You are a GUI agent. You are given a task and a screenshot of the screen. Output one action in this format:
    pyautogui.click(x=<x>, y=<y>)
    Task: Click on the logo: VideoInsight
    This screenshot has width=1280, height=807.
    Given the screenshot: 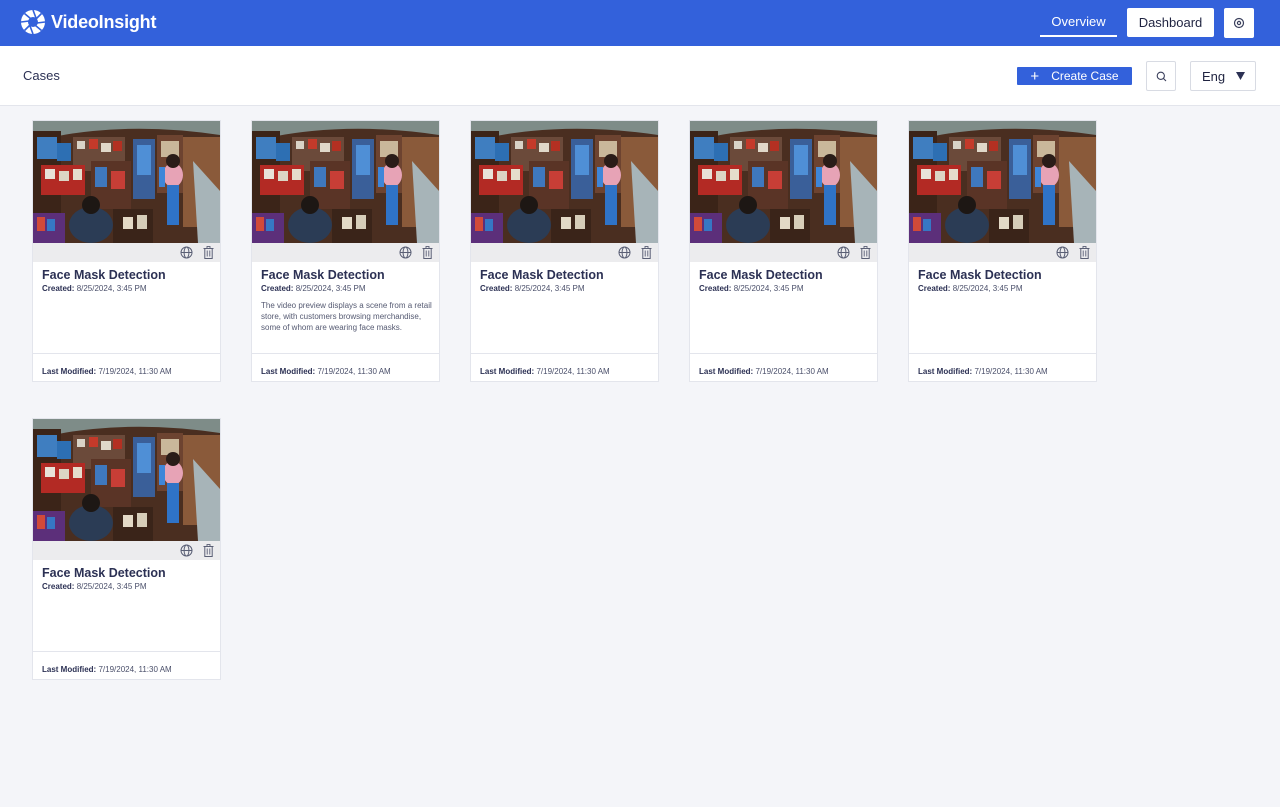 What is the action you would take?
    pyautogui.click(x=88, y=22)
    